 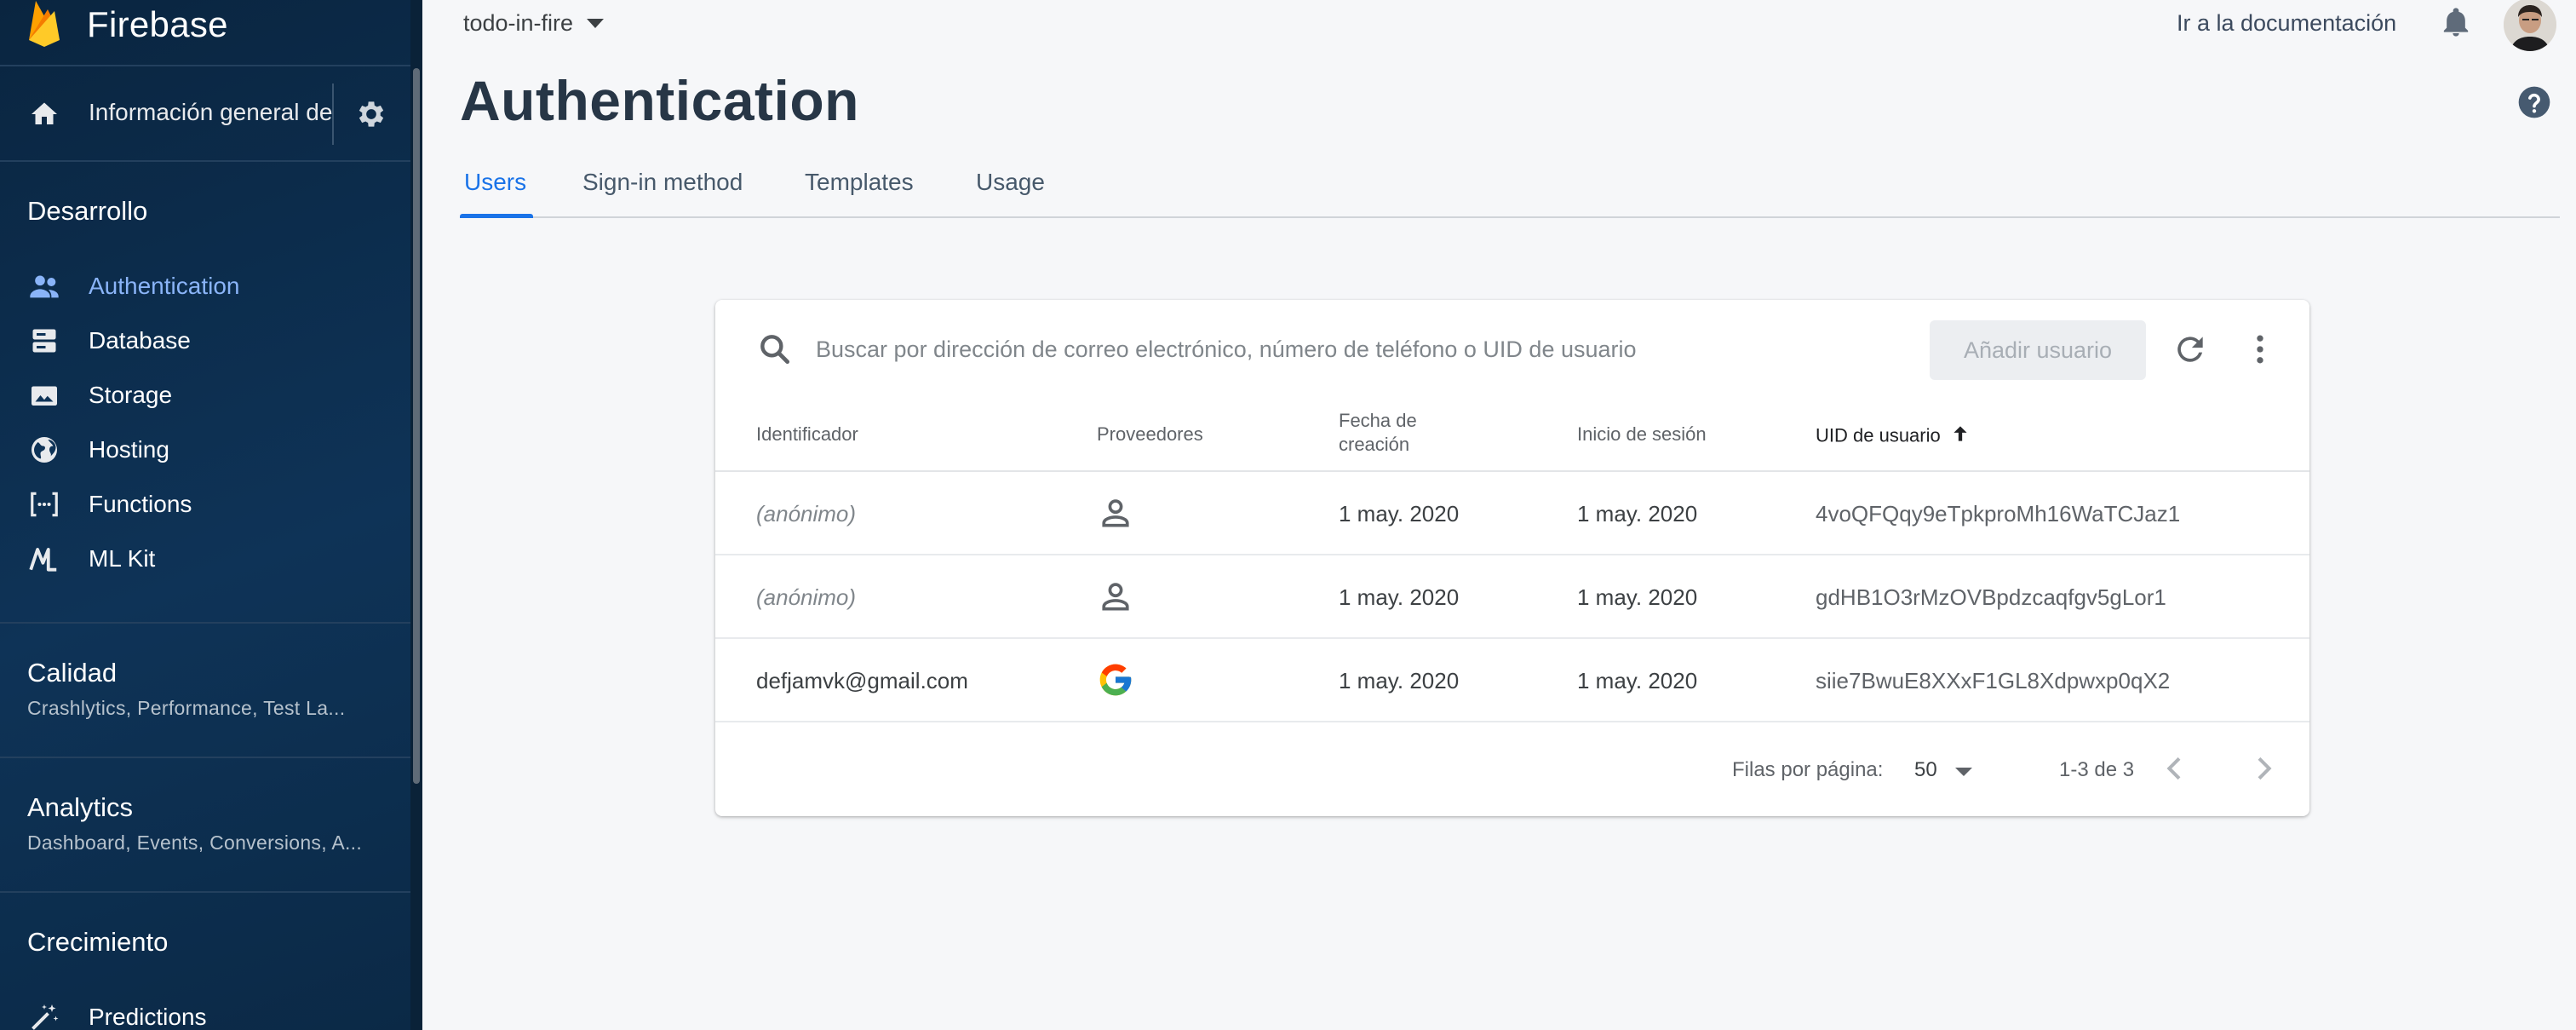 I want to click on search-input, so click(x=1284, y=350).